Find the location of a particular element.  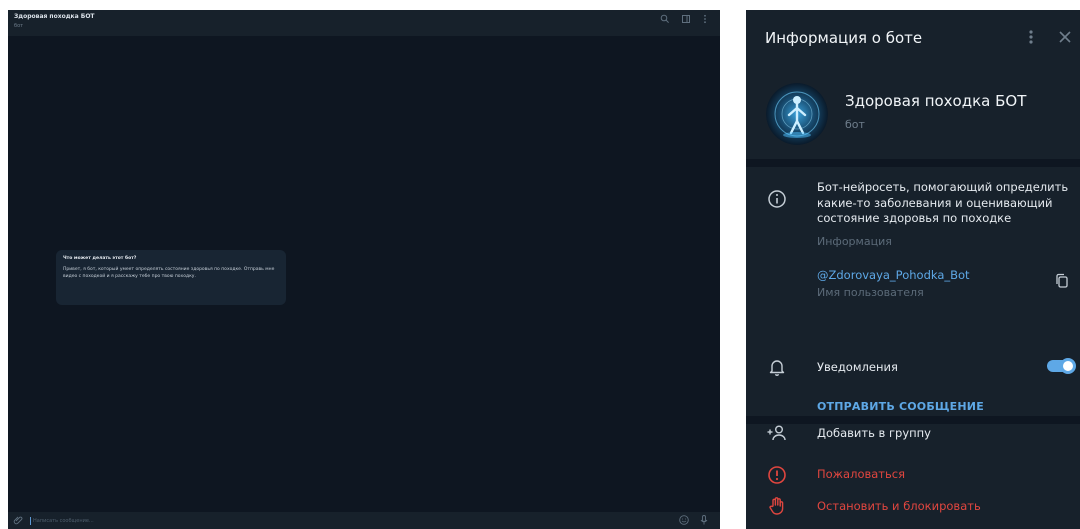

username-caption: Имя пользователя is located at coordinates (870, 292).